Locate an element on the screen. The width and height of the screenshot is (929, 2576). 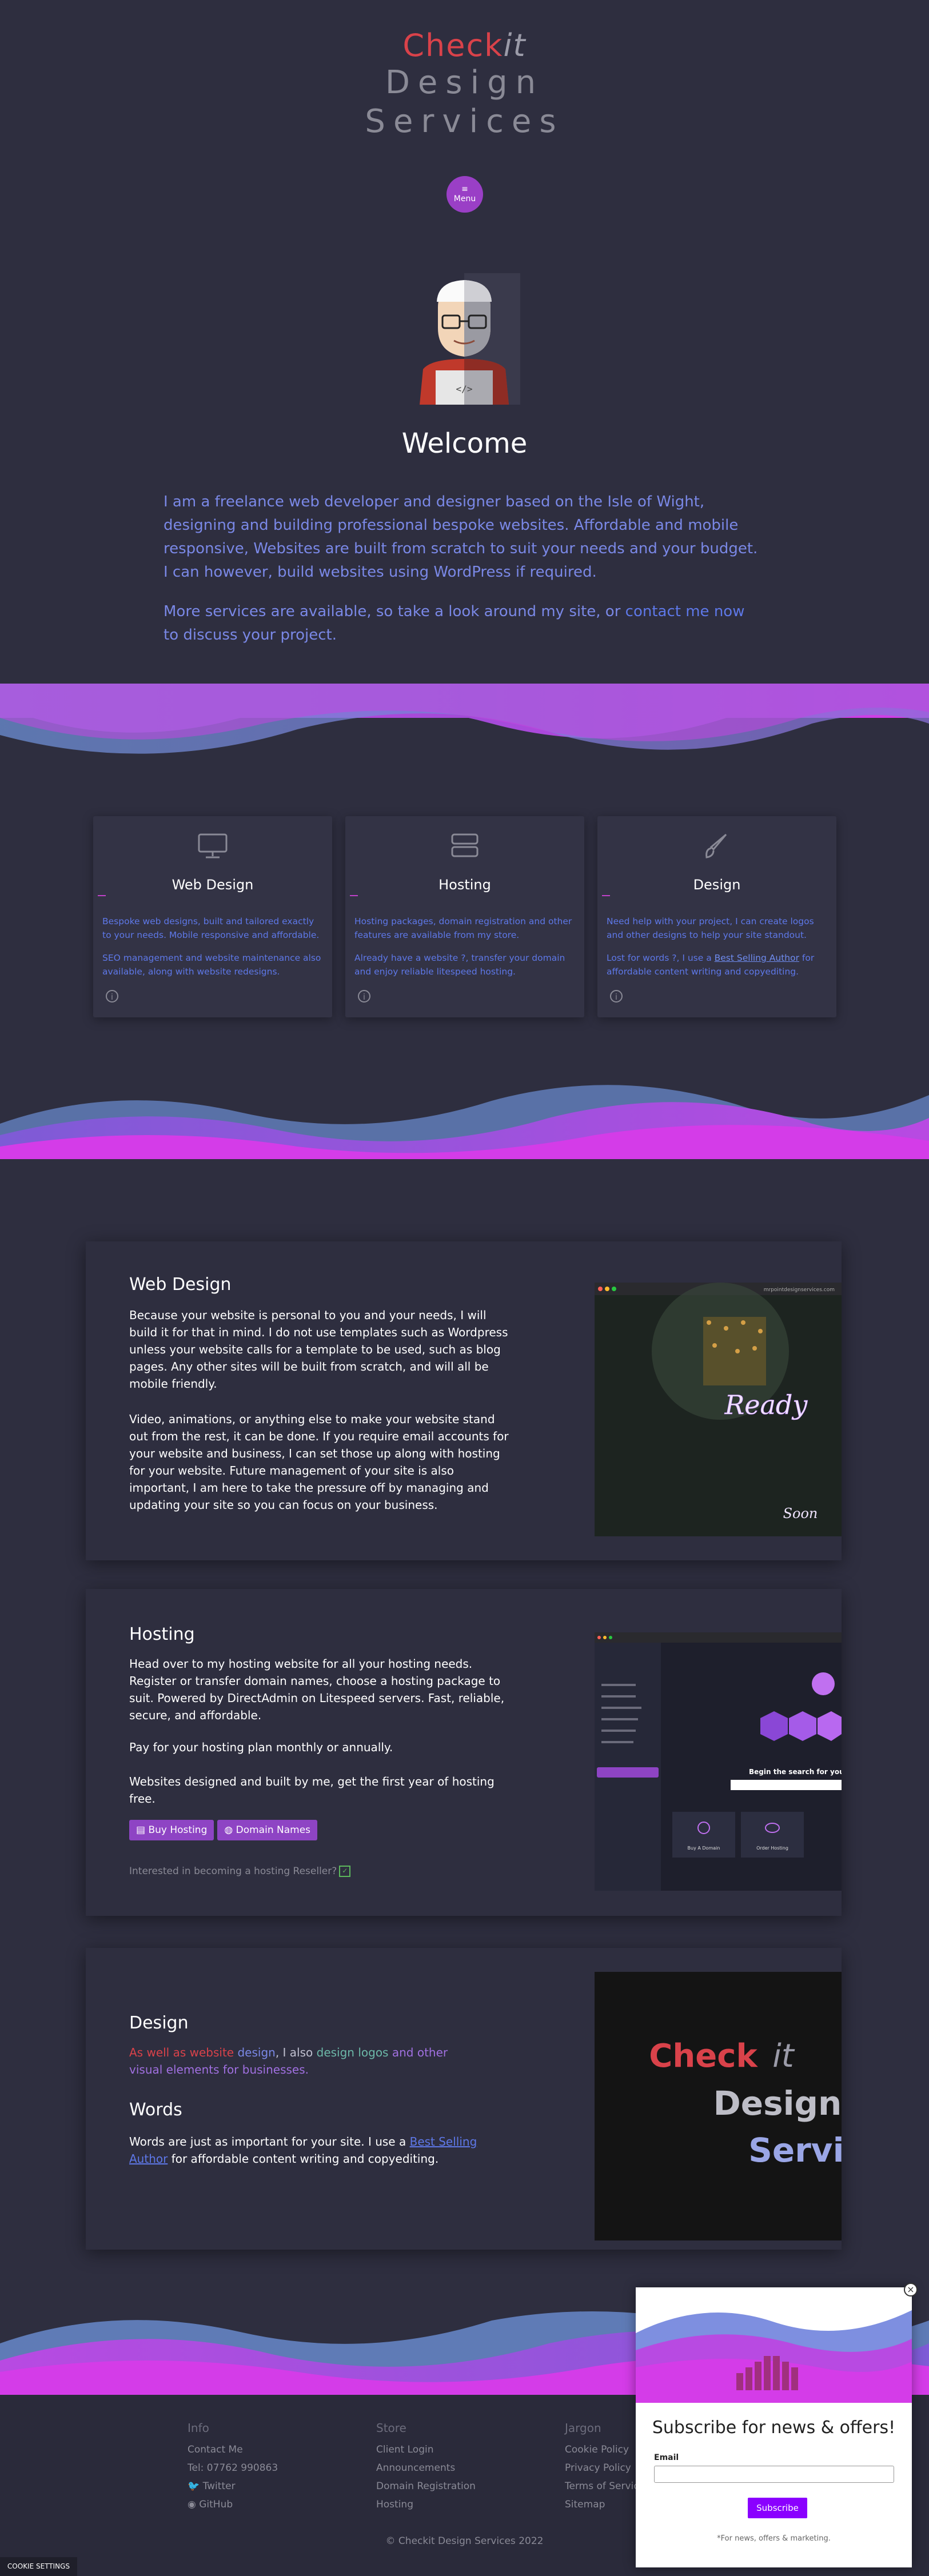
hosting-link: Hosting is located at coordinates (426, 2504).